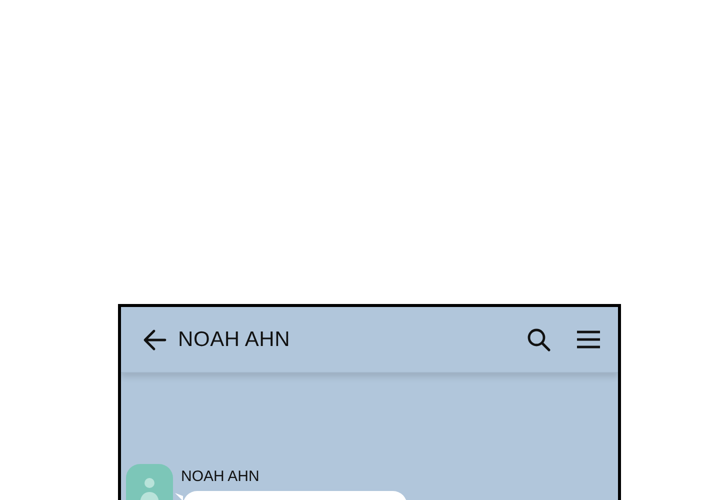  I want to click on sender-name: NOAH AHN, so click(220, 477).